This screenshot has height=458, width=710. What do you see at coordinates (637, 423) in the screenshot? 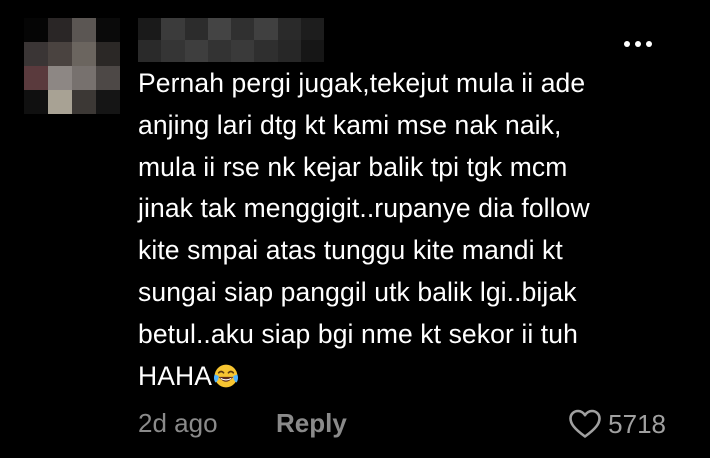
I see `like-count: 5718` at bounding box center [637, 423].